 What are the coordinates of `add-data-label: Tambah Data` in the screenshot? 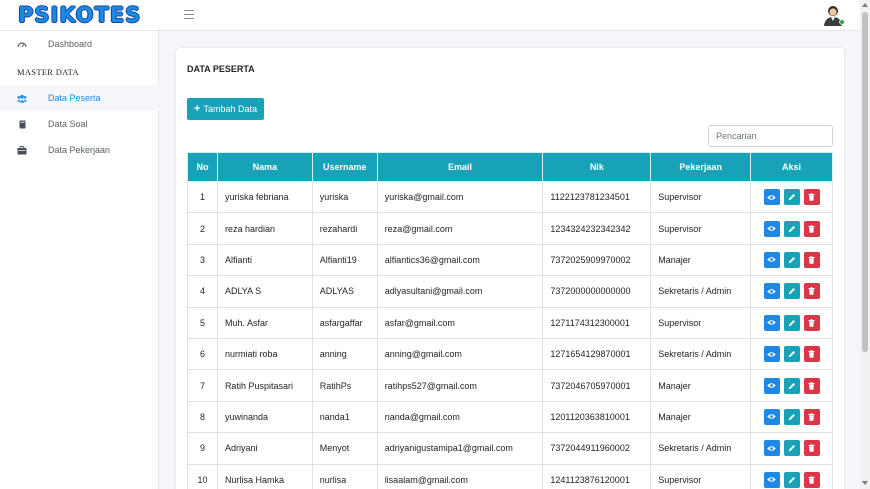 It's located at (230, 109).